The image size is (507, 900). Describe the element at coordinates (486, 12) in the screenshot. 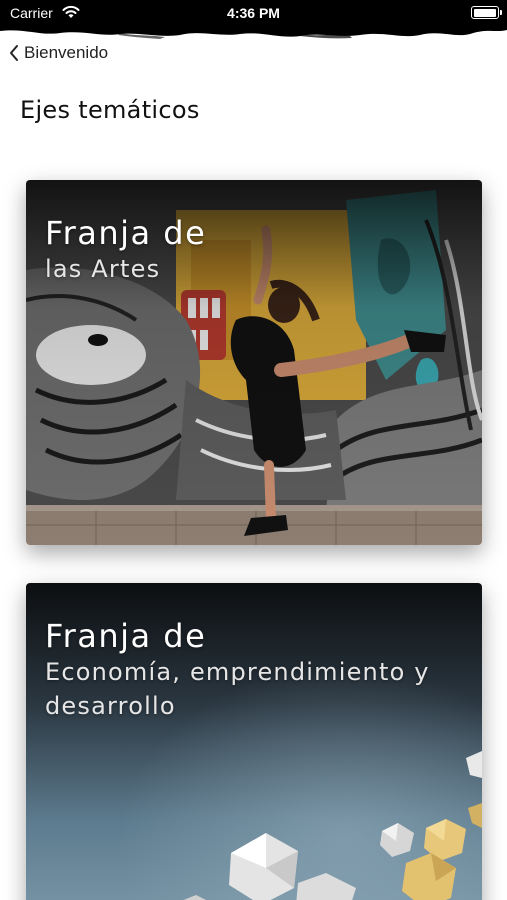

I see `battery-icon` at that location.